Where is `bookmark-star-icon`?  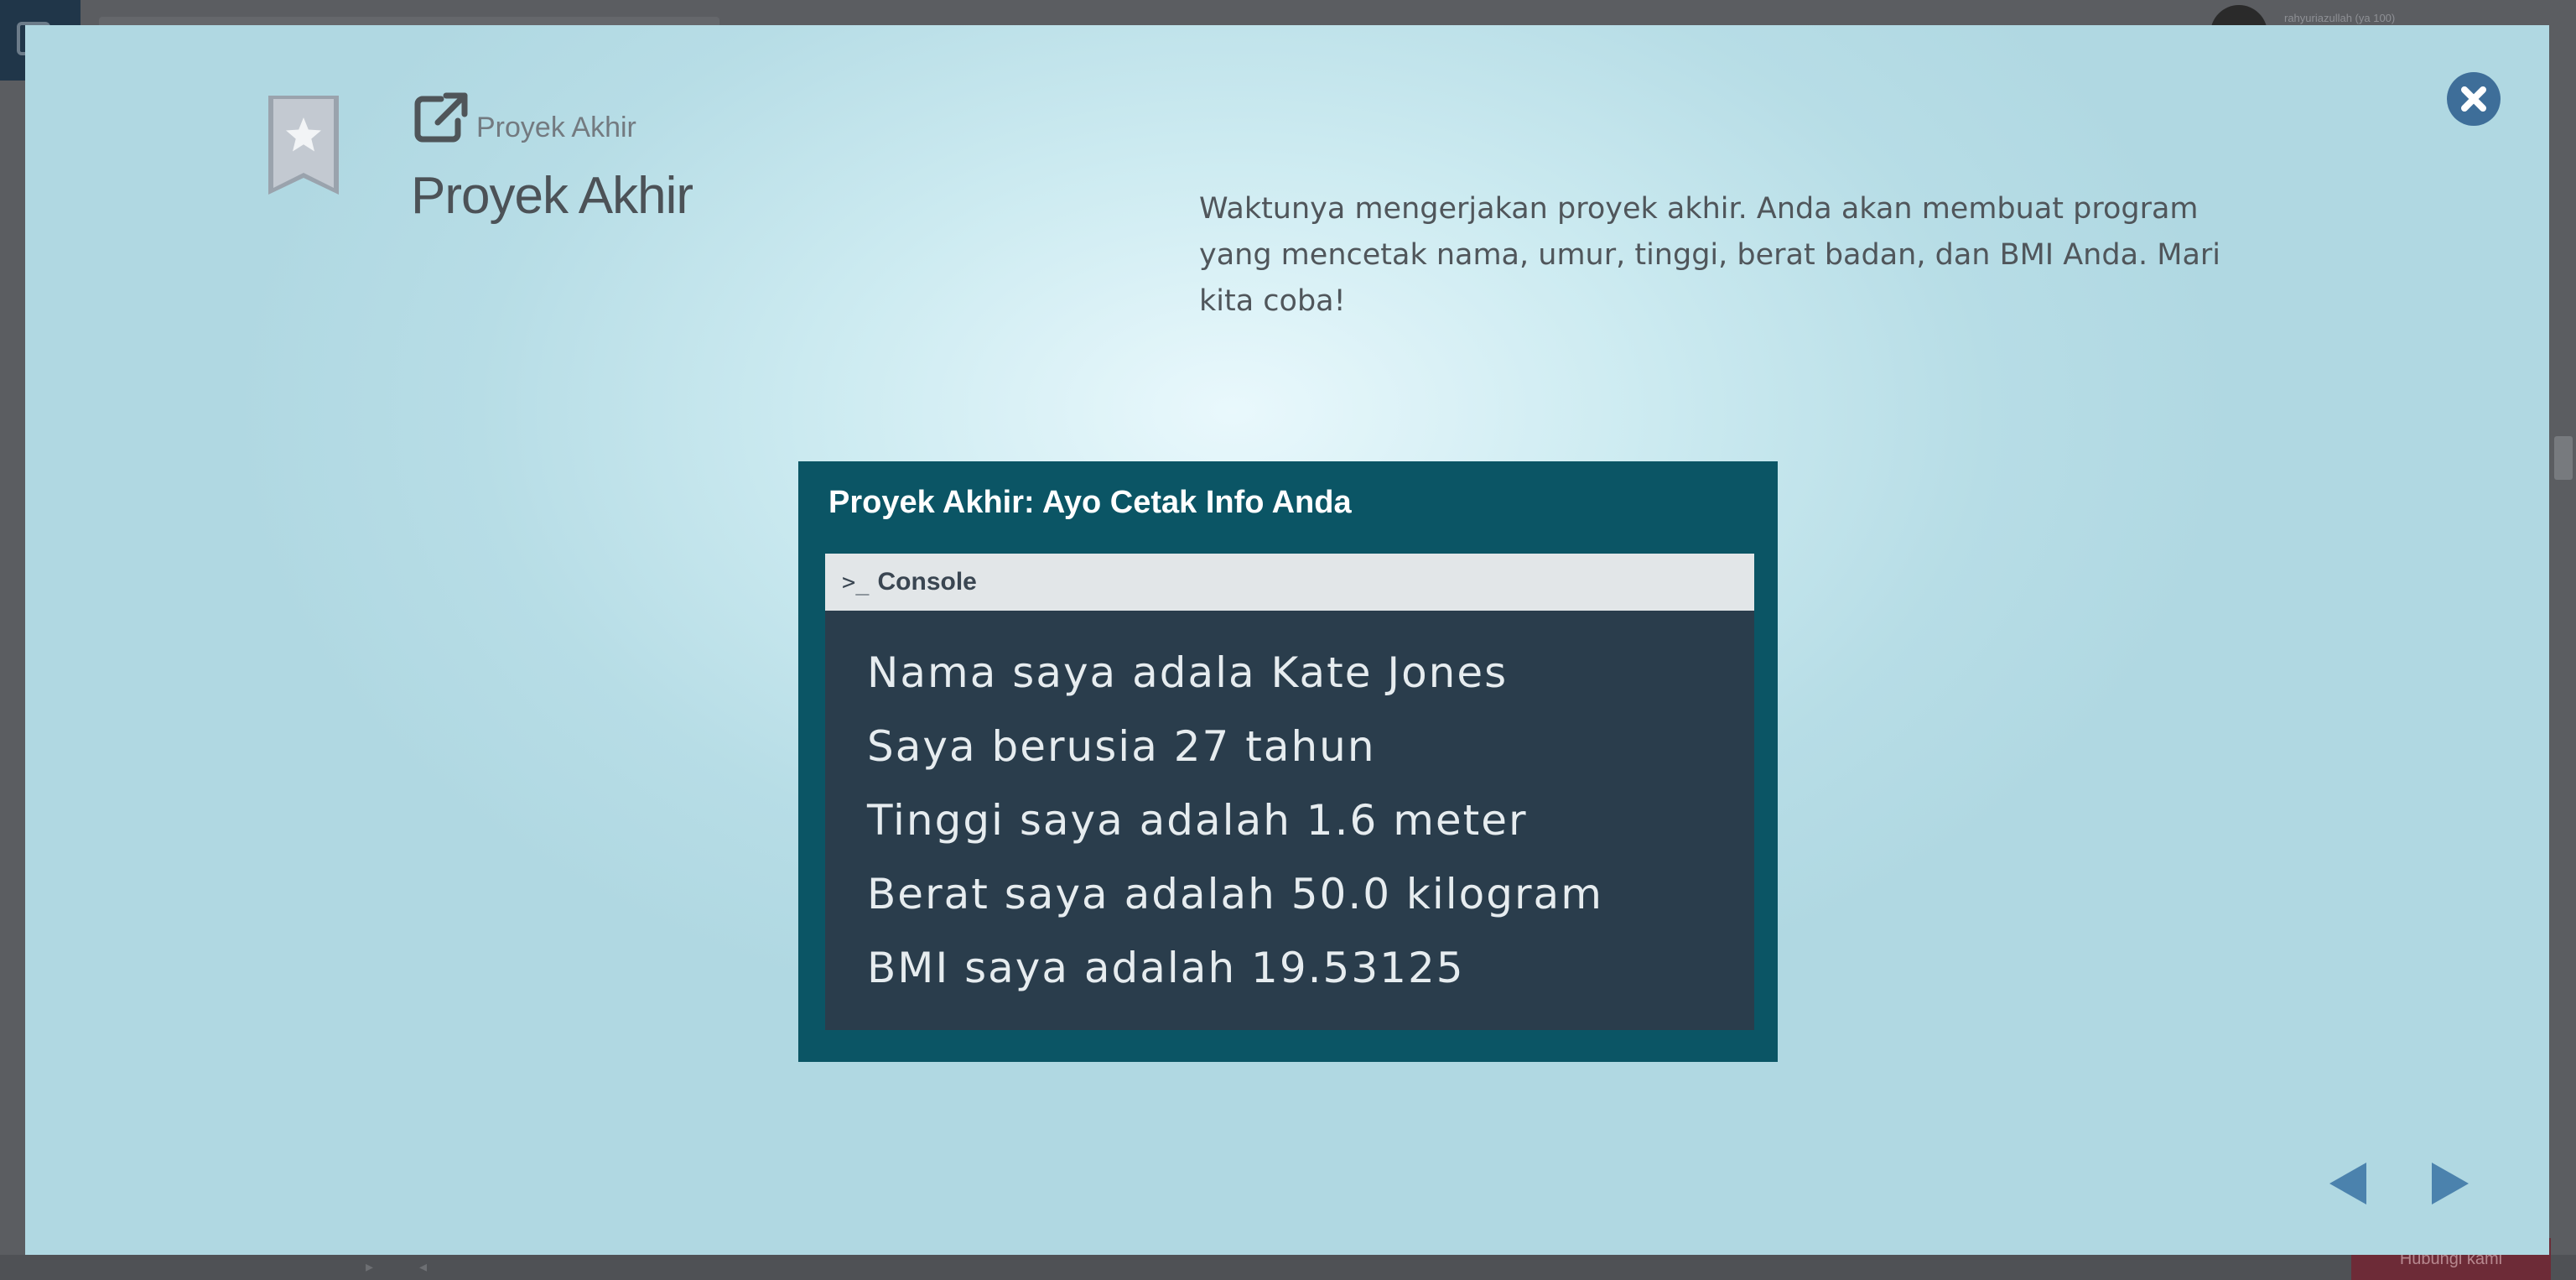 bookmark-star-icon is located at coordinates (303, 146).